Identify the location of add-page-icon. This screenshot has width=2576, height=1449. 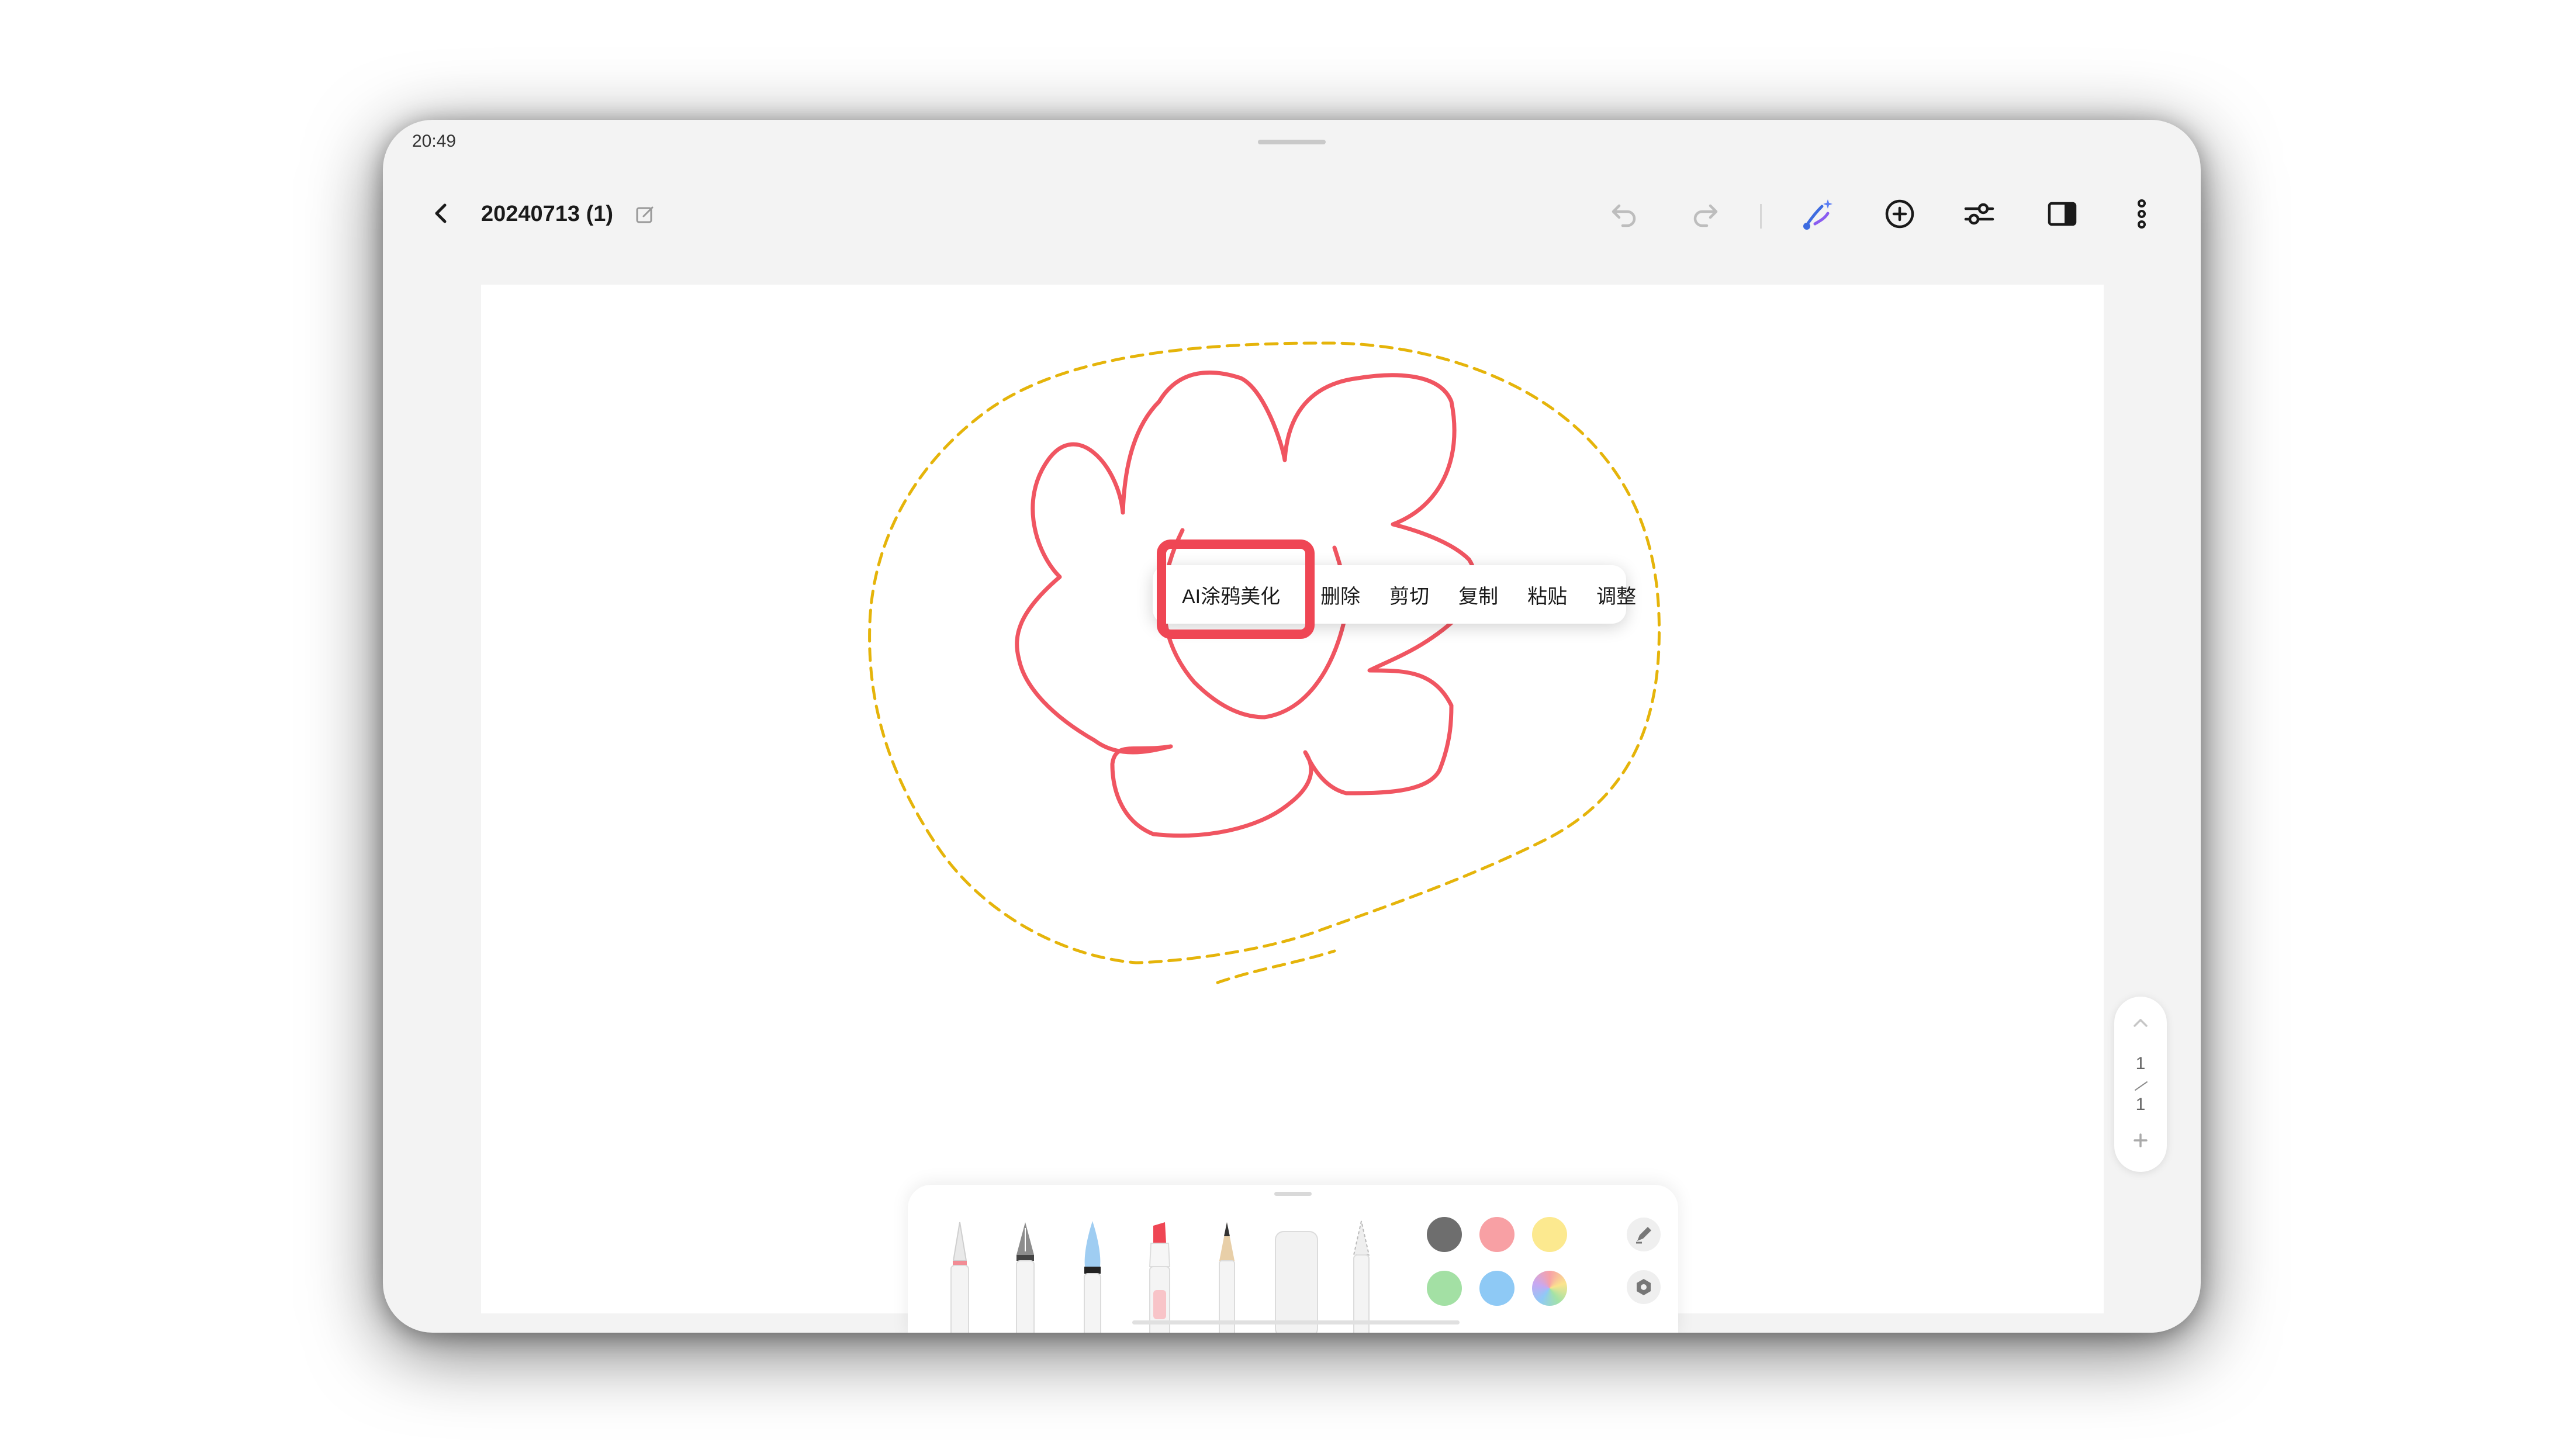
(2140, 1140).